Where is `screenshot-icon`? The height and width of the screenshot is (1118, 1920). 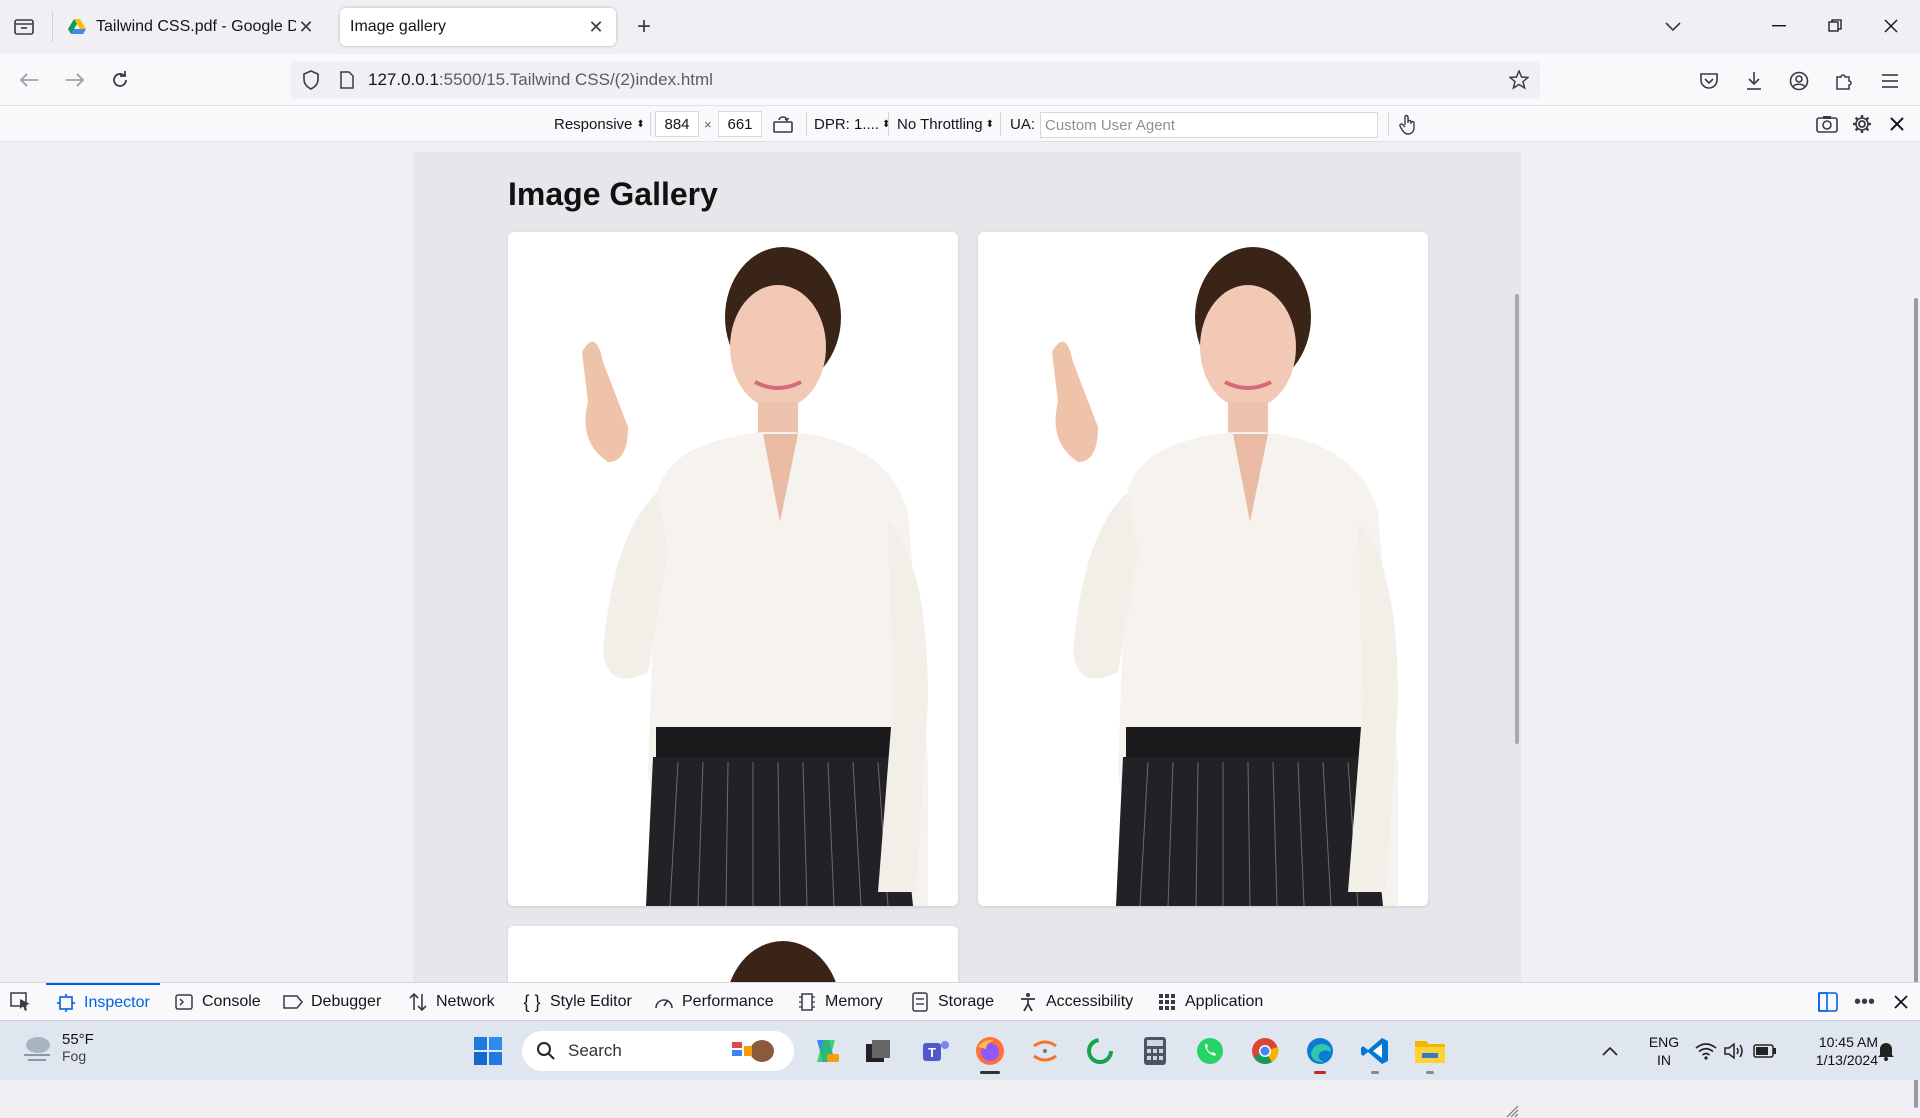 screenshot-icon is located at coordinates (1827, 124).